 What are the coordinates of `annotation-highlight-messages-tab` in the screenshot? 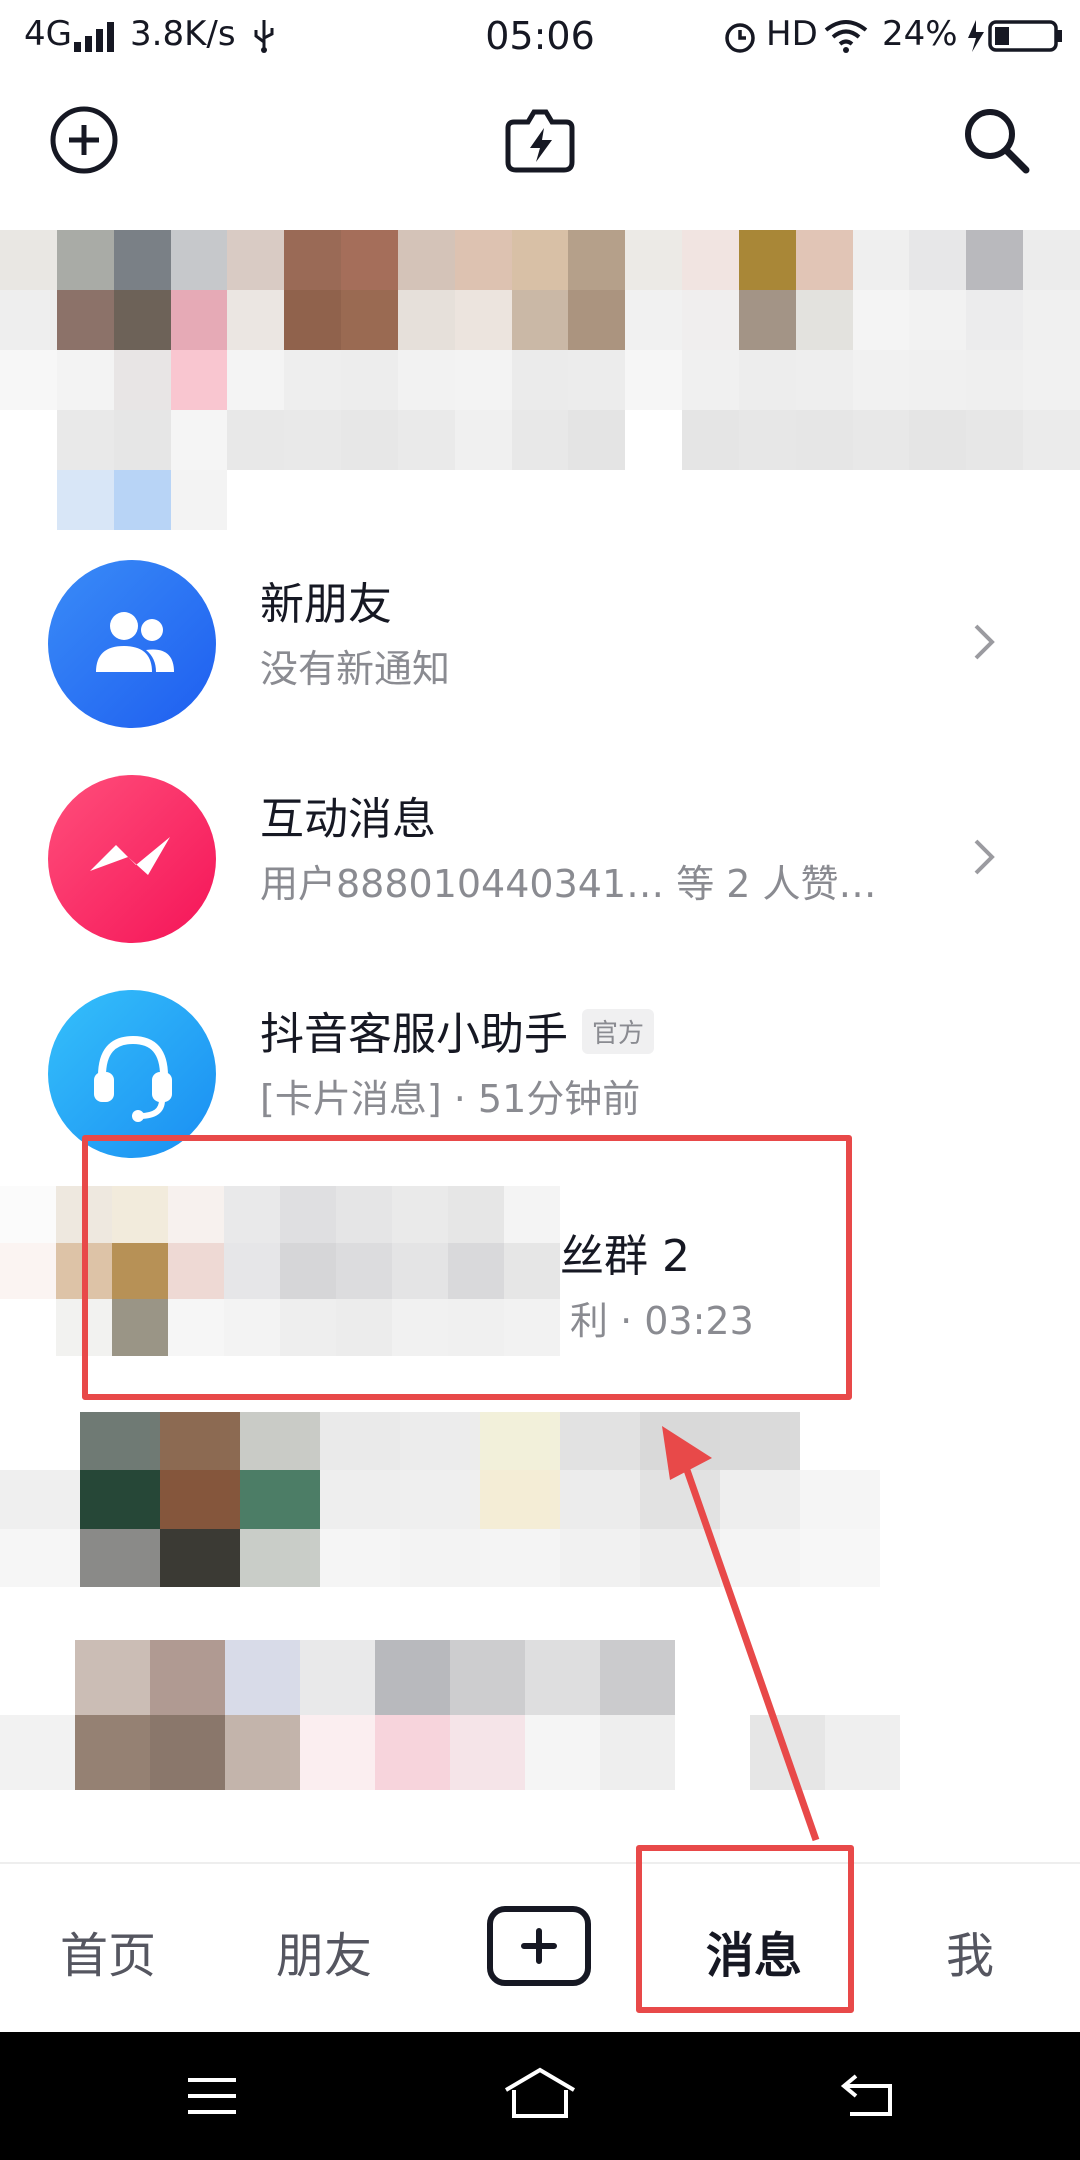 It's located at (745, 1929).